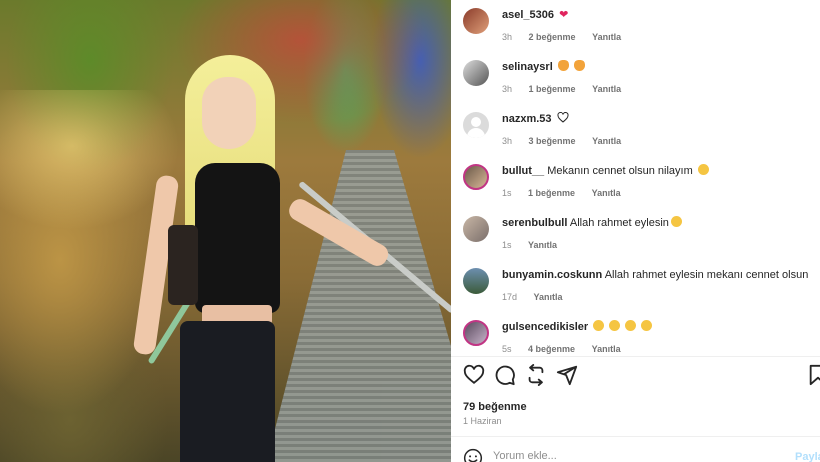 The width and height of the screenshot is (820, 462). Describe the element at coordinates (563, 117) in the screenshot. I see `outline-heart-emoji` at that location.